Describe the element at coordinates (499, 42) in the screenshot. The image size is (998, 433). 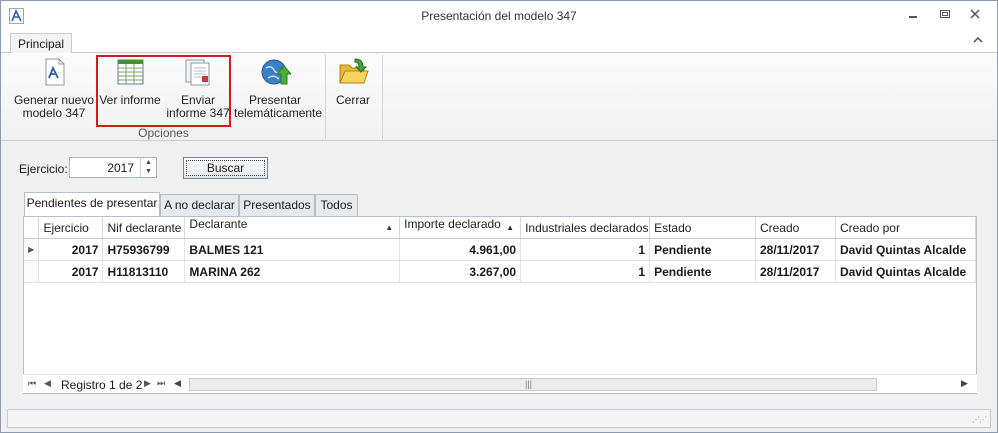
I see `ribbon-tabstrip: Principal` at that location.